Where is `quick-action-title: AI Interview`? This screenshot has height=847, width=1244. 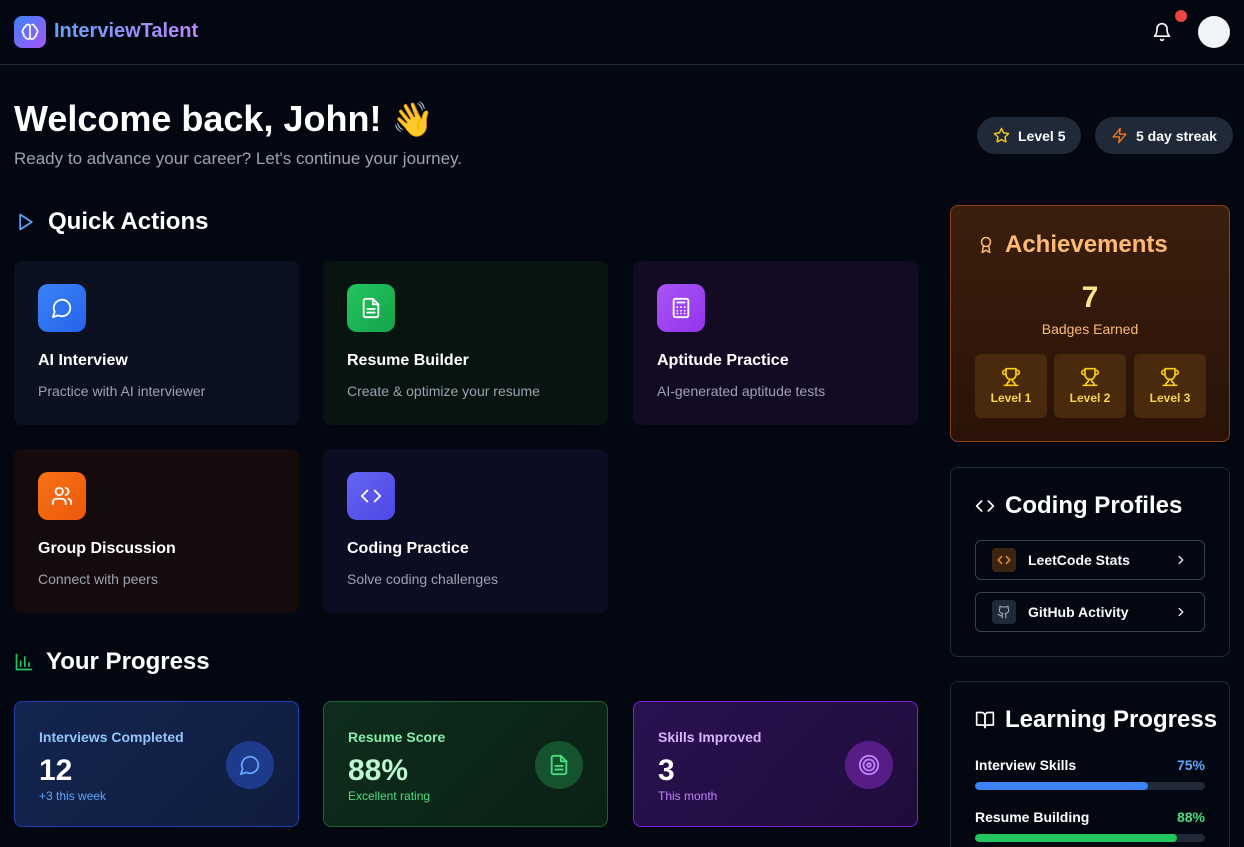 quick-action-title: AI Interview is located at coordinates (83, 360).